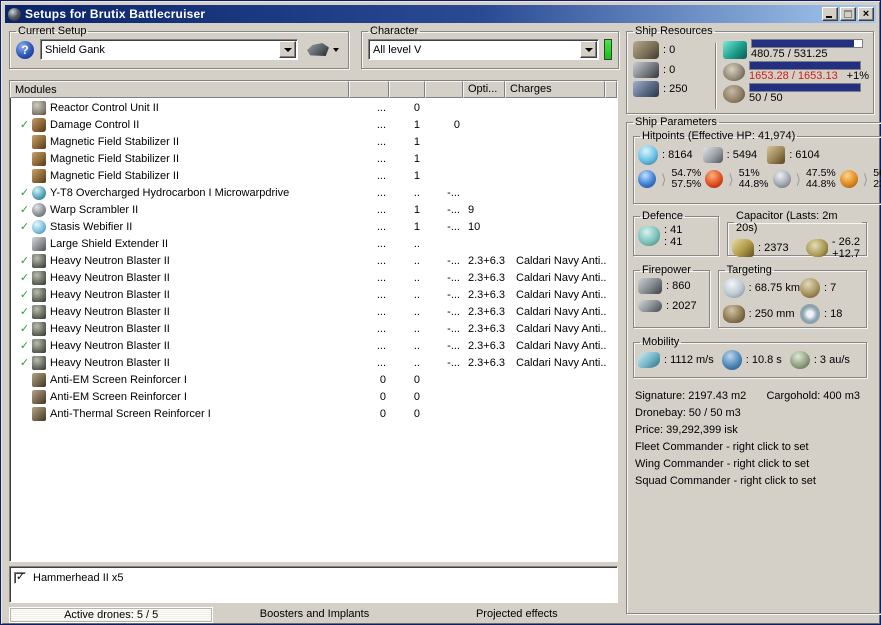  What do you see at coordinates (416, 209) in the screenshot?
I see `module-cpu: 1` at bounding box center [416, 209].